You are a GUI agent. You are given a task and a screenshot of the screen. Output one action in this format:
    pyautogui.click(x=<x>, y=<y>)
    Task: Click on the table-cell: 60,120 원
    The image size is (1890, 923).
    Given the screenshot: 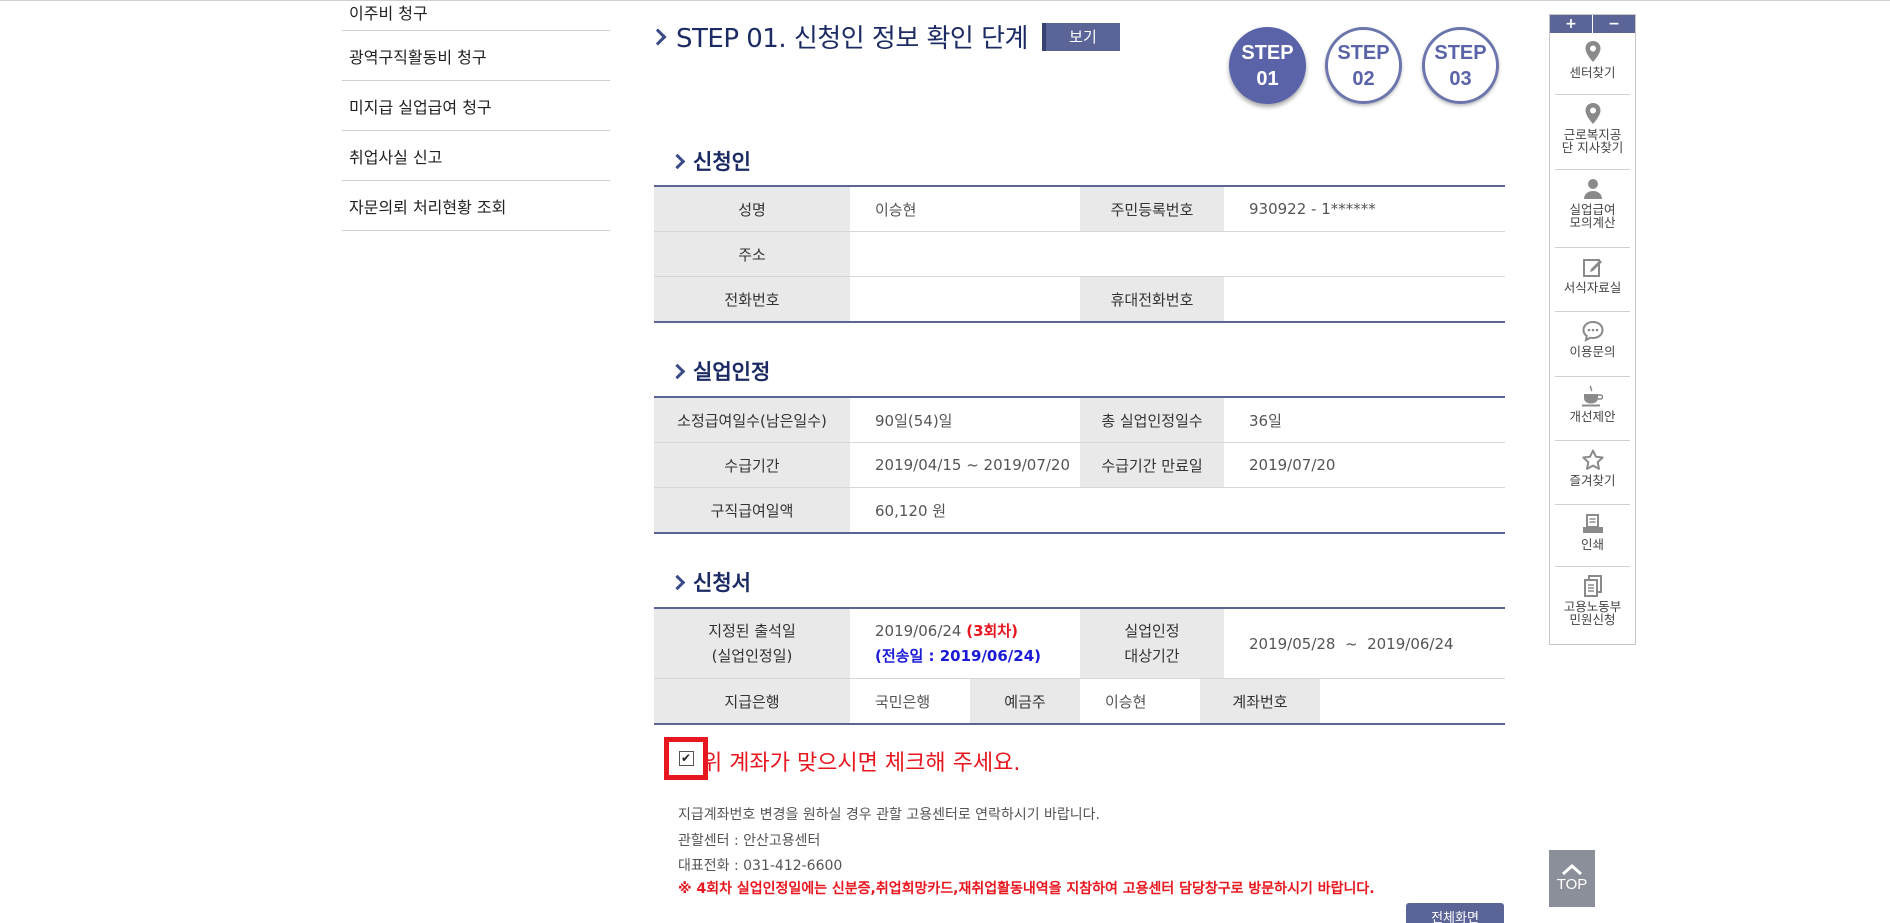 What is the action you would take?
    pyautogui.click(x=911, y=510)
    